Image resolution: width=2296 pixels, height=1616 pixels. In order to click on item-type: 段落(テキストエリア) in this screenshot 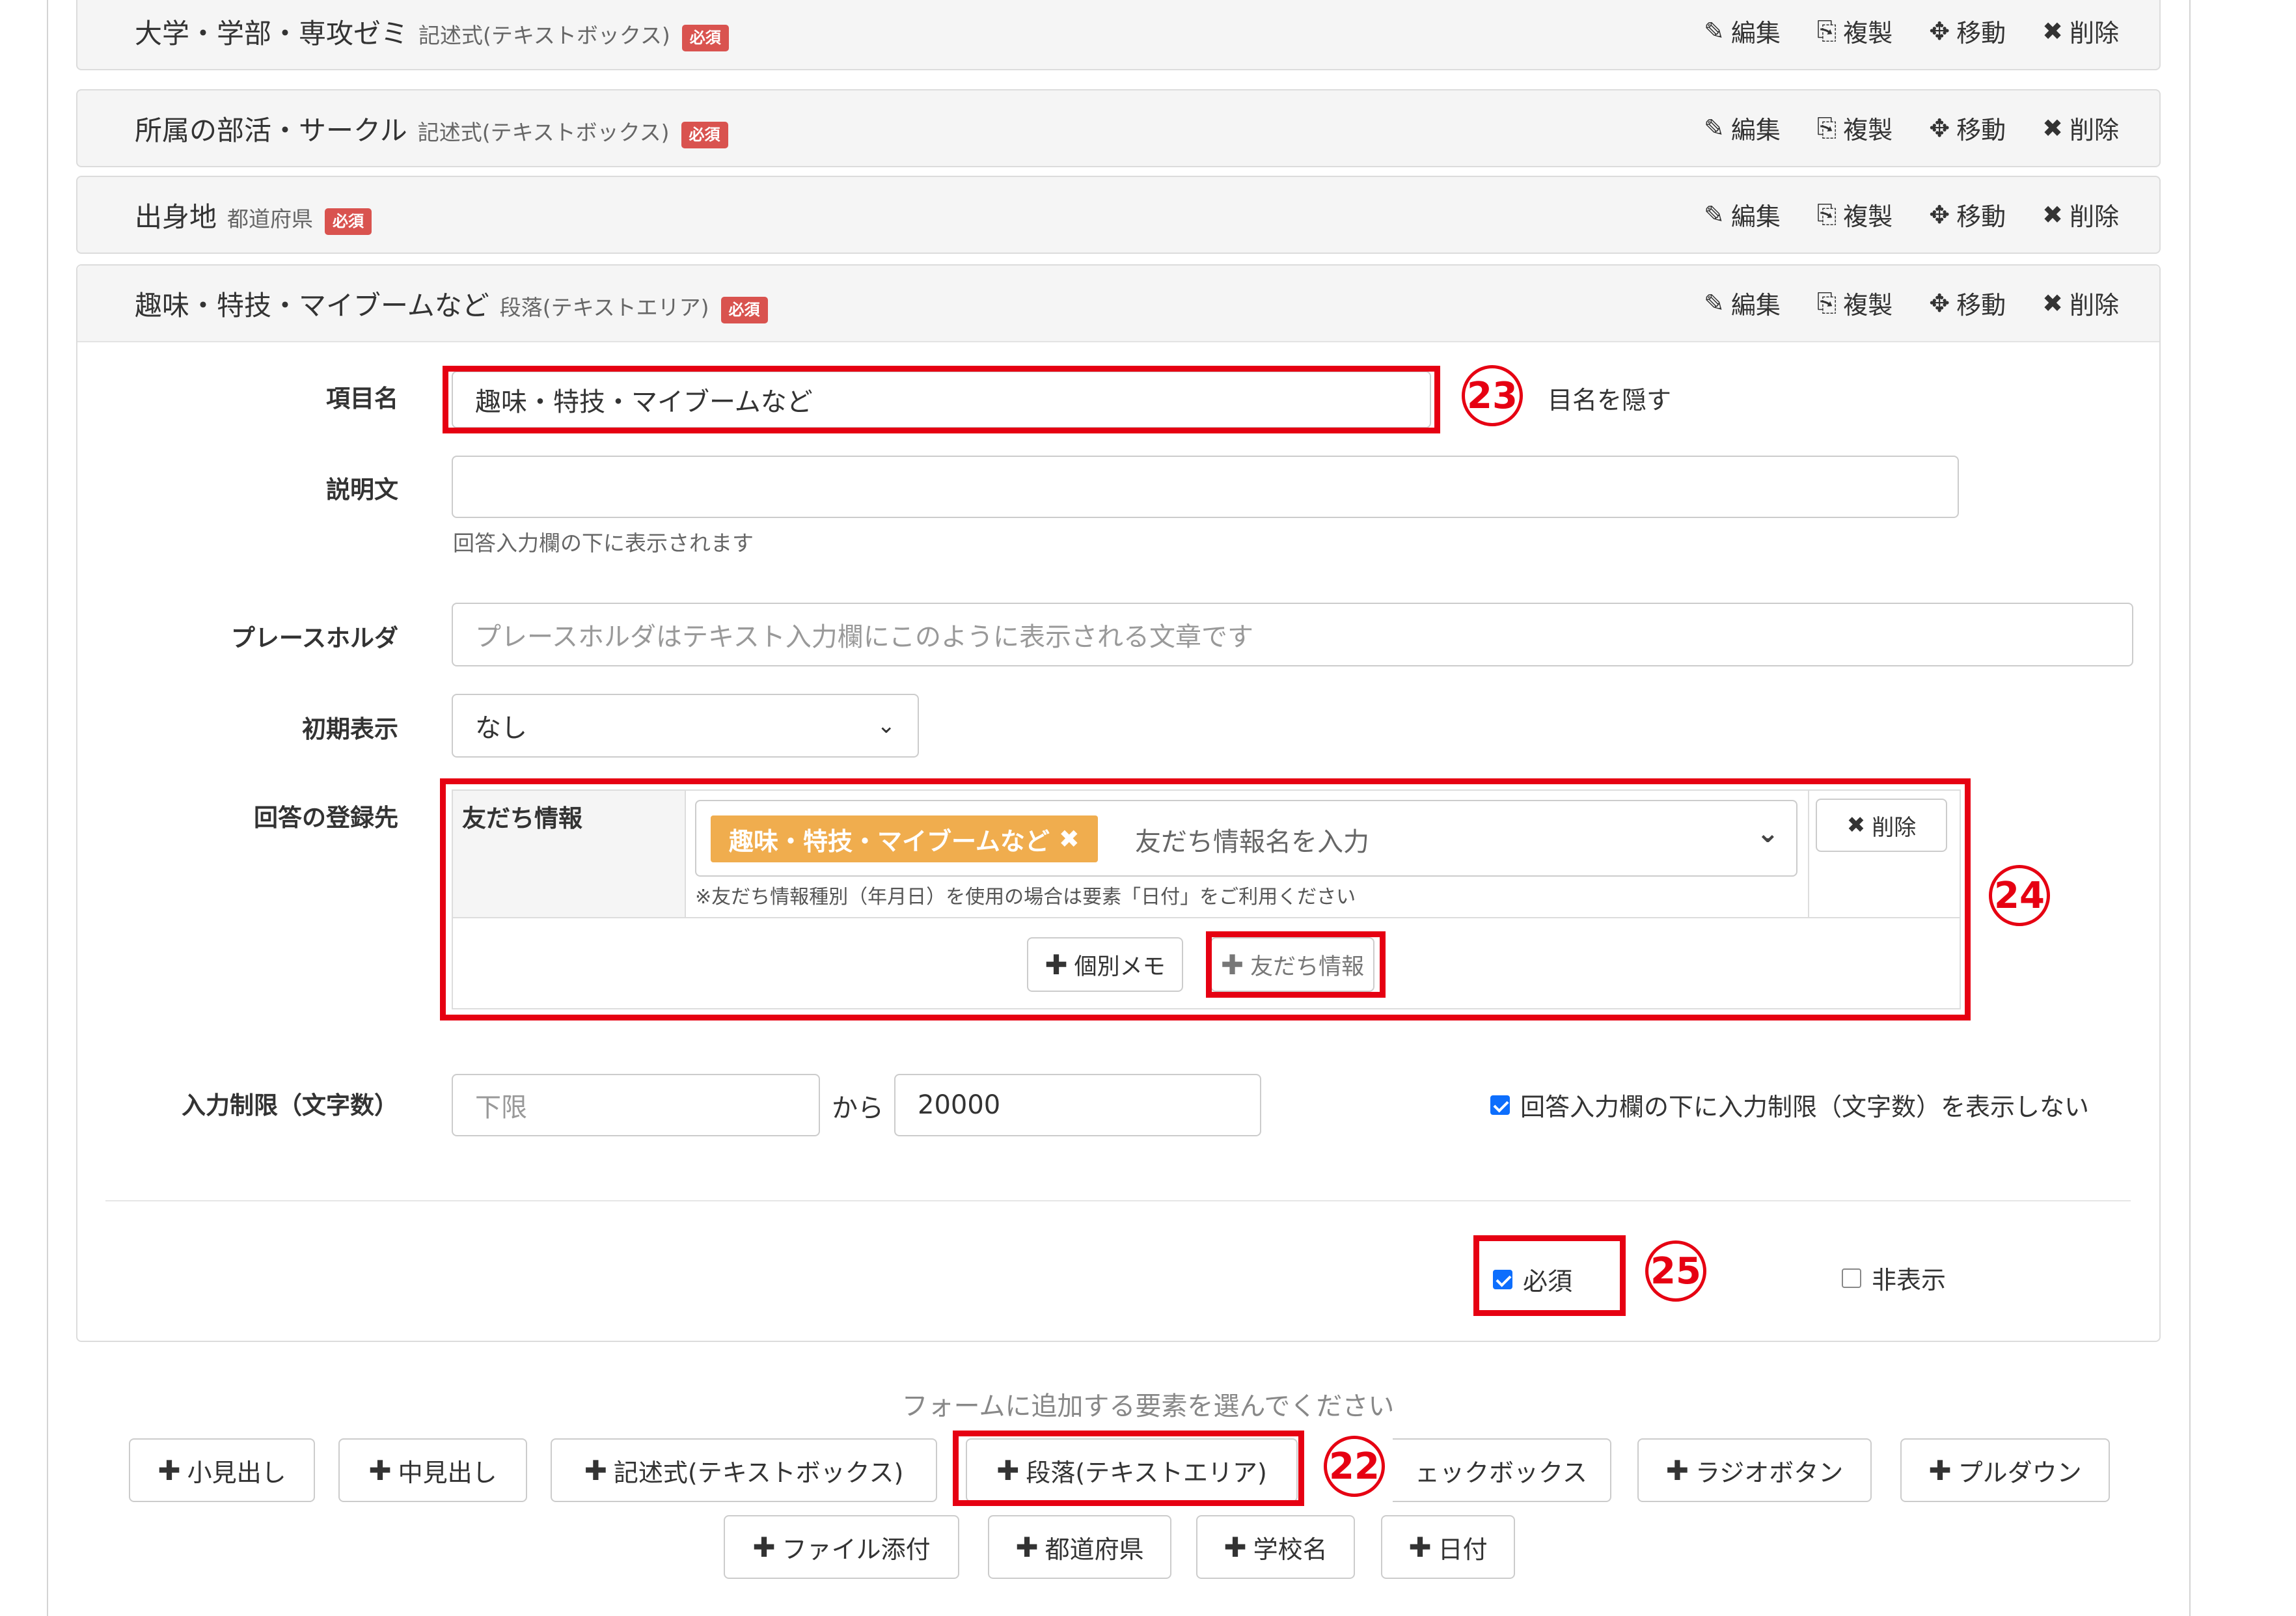, I will do `click(604, 307)`.